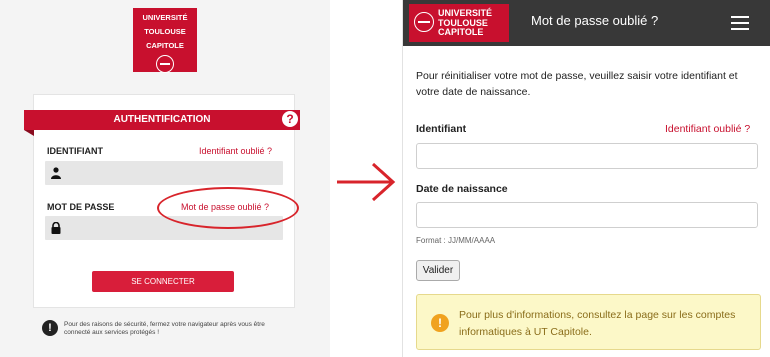 The image size is (770, 357). What do you see at coordinates (163, 281) in the screenshot?
I see `connect-button: SE CONNECTER` at bounding box center [163, 281].